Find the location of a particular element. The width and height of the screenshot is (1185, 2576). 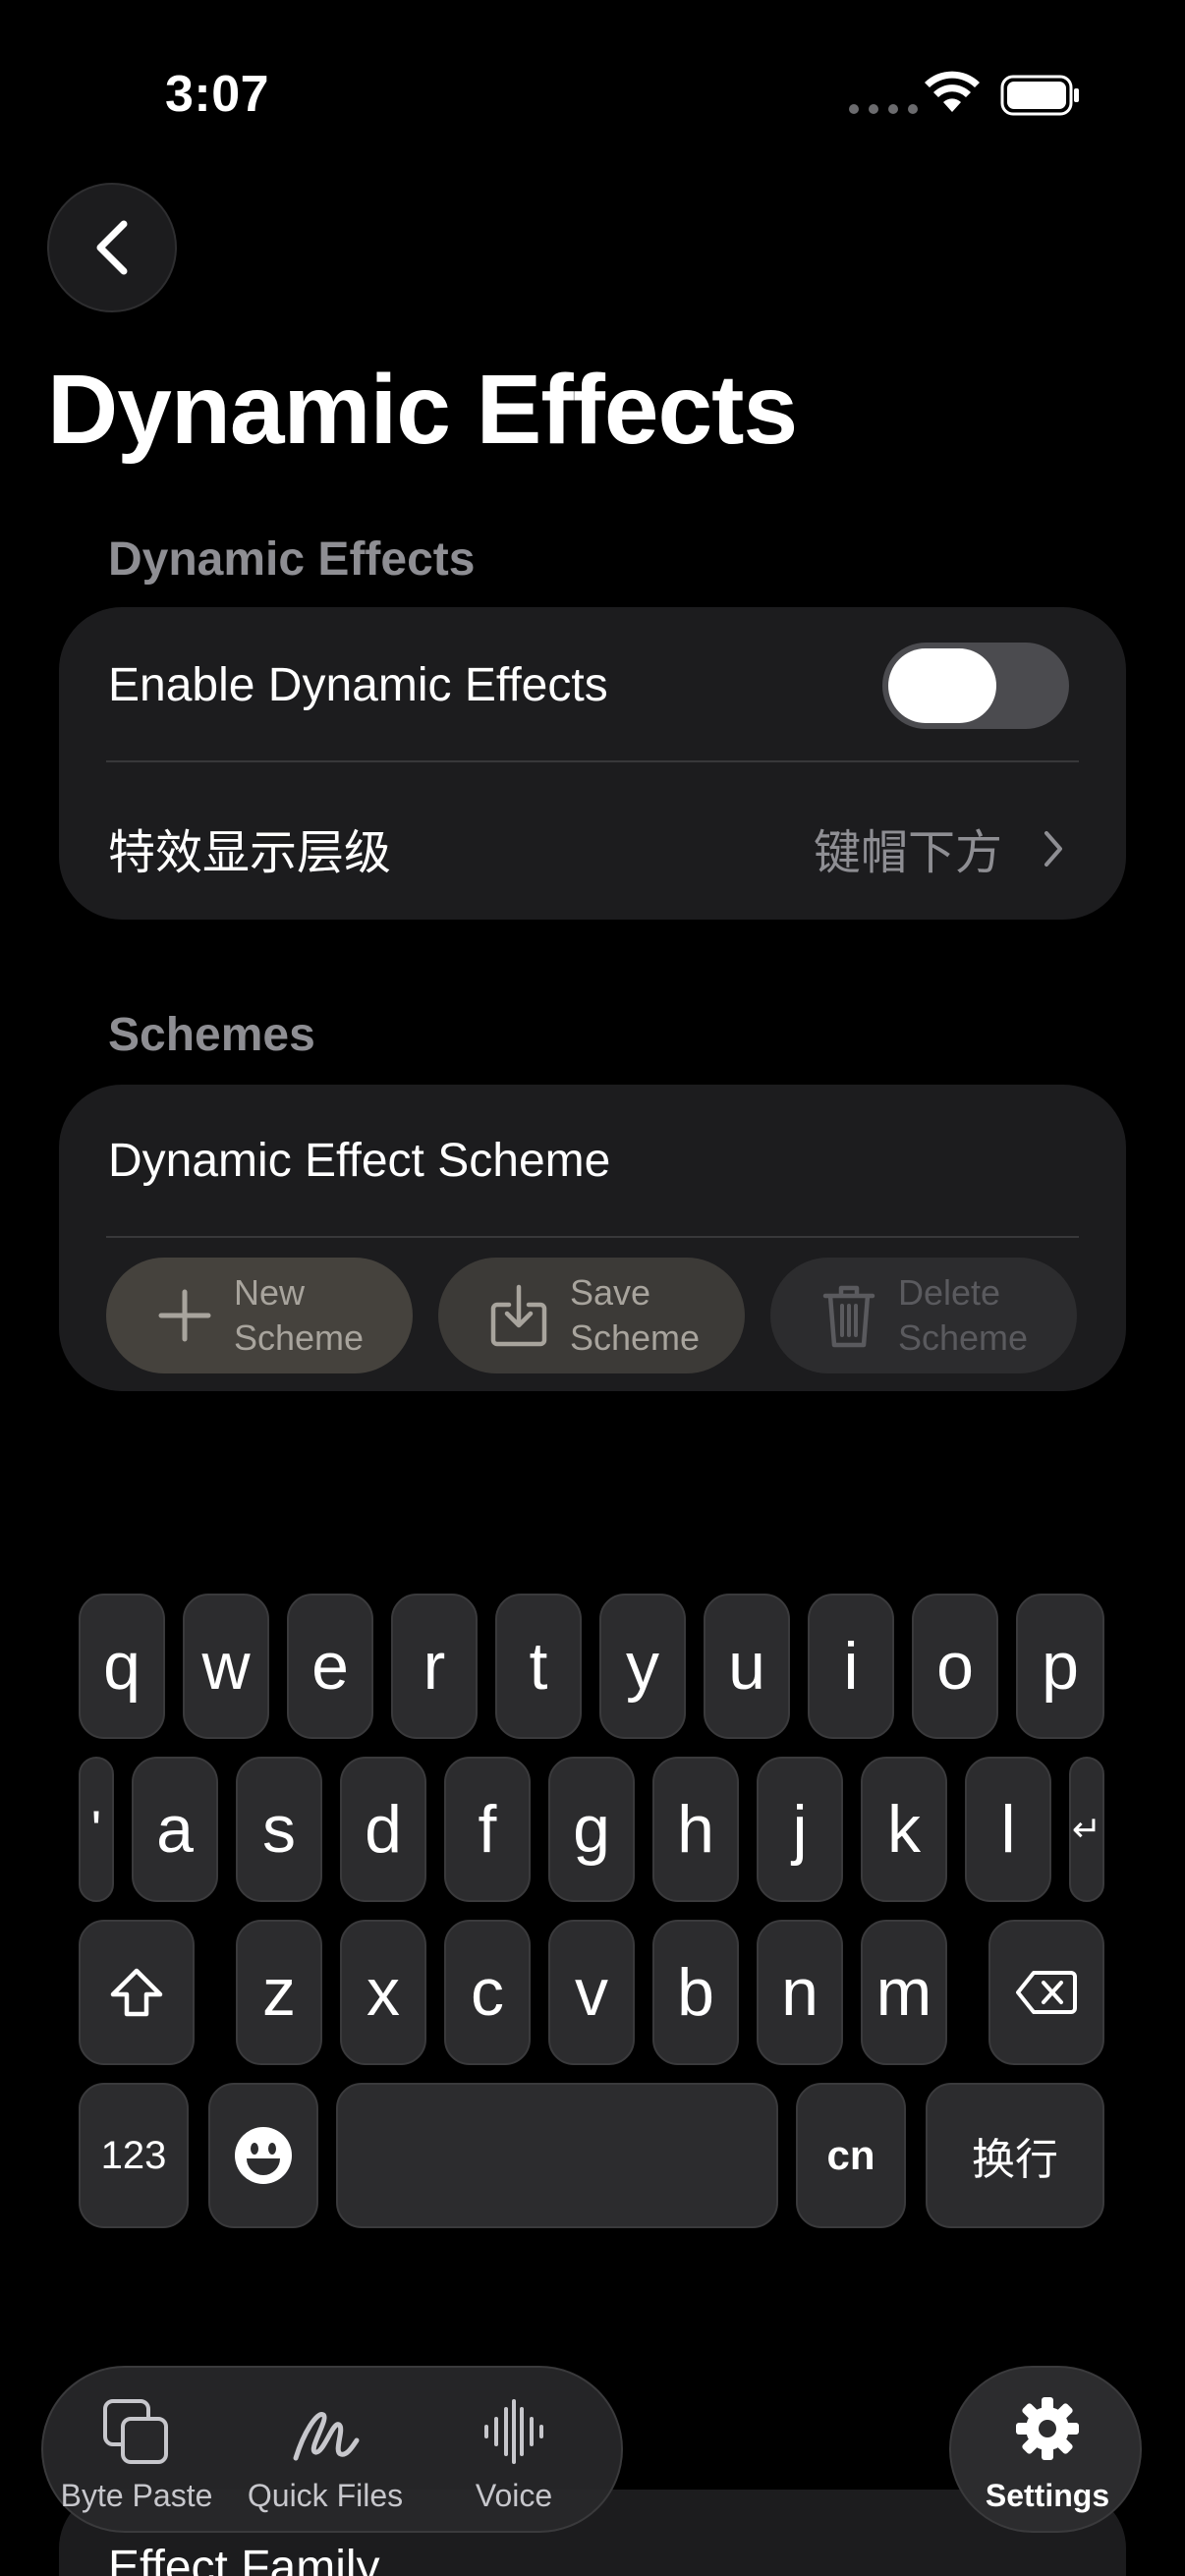

tab-byte-paste-label: Byte Paste is located at coordinates (136, 2495).